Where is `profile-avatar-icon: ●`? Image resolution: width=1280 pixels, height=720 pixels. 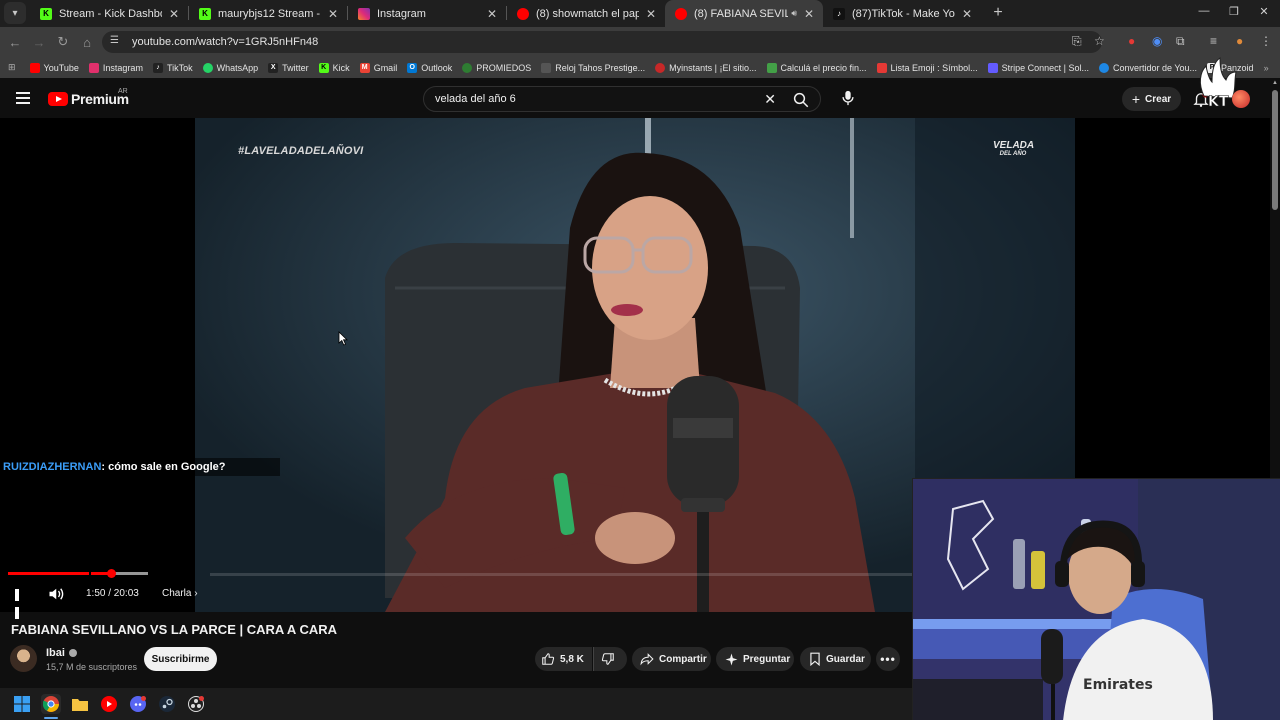
profile-avatar-icon: ● is located at coordinates (1239, 41).